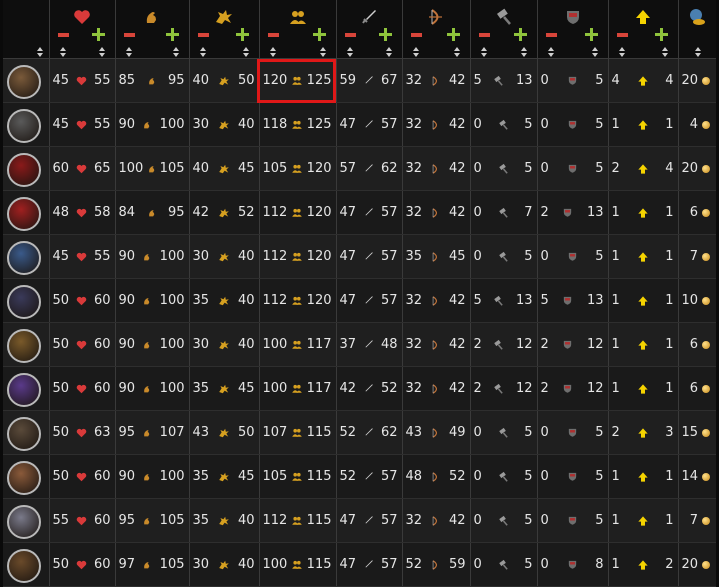  I want to click on max-value: 5, so click(528, 564).